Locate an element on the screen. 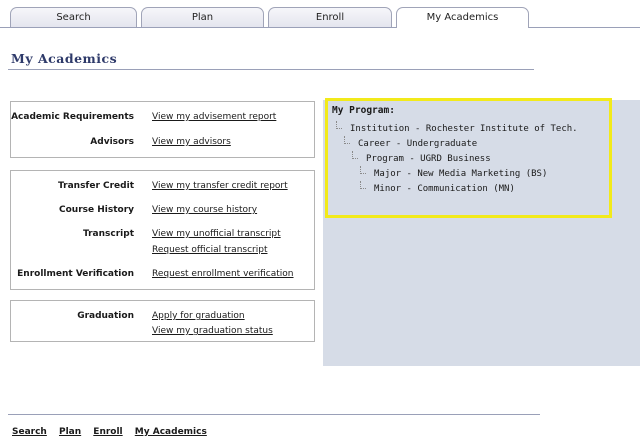  graduation-label: Graduation is located at coordinates (105, 316).